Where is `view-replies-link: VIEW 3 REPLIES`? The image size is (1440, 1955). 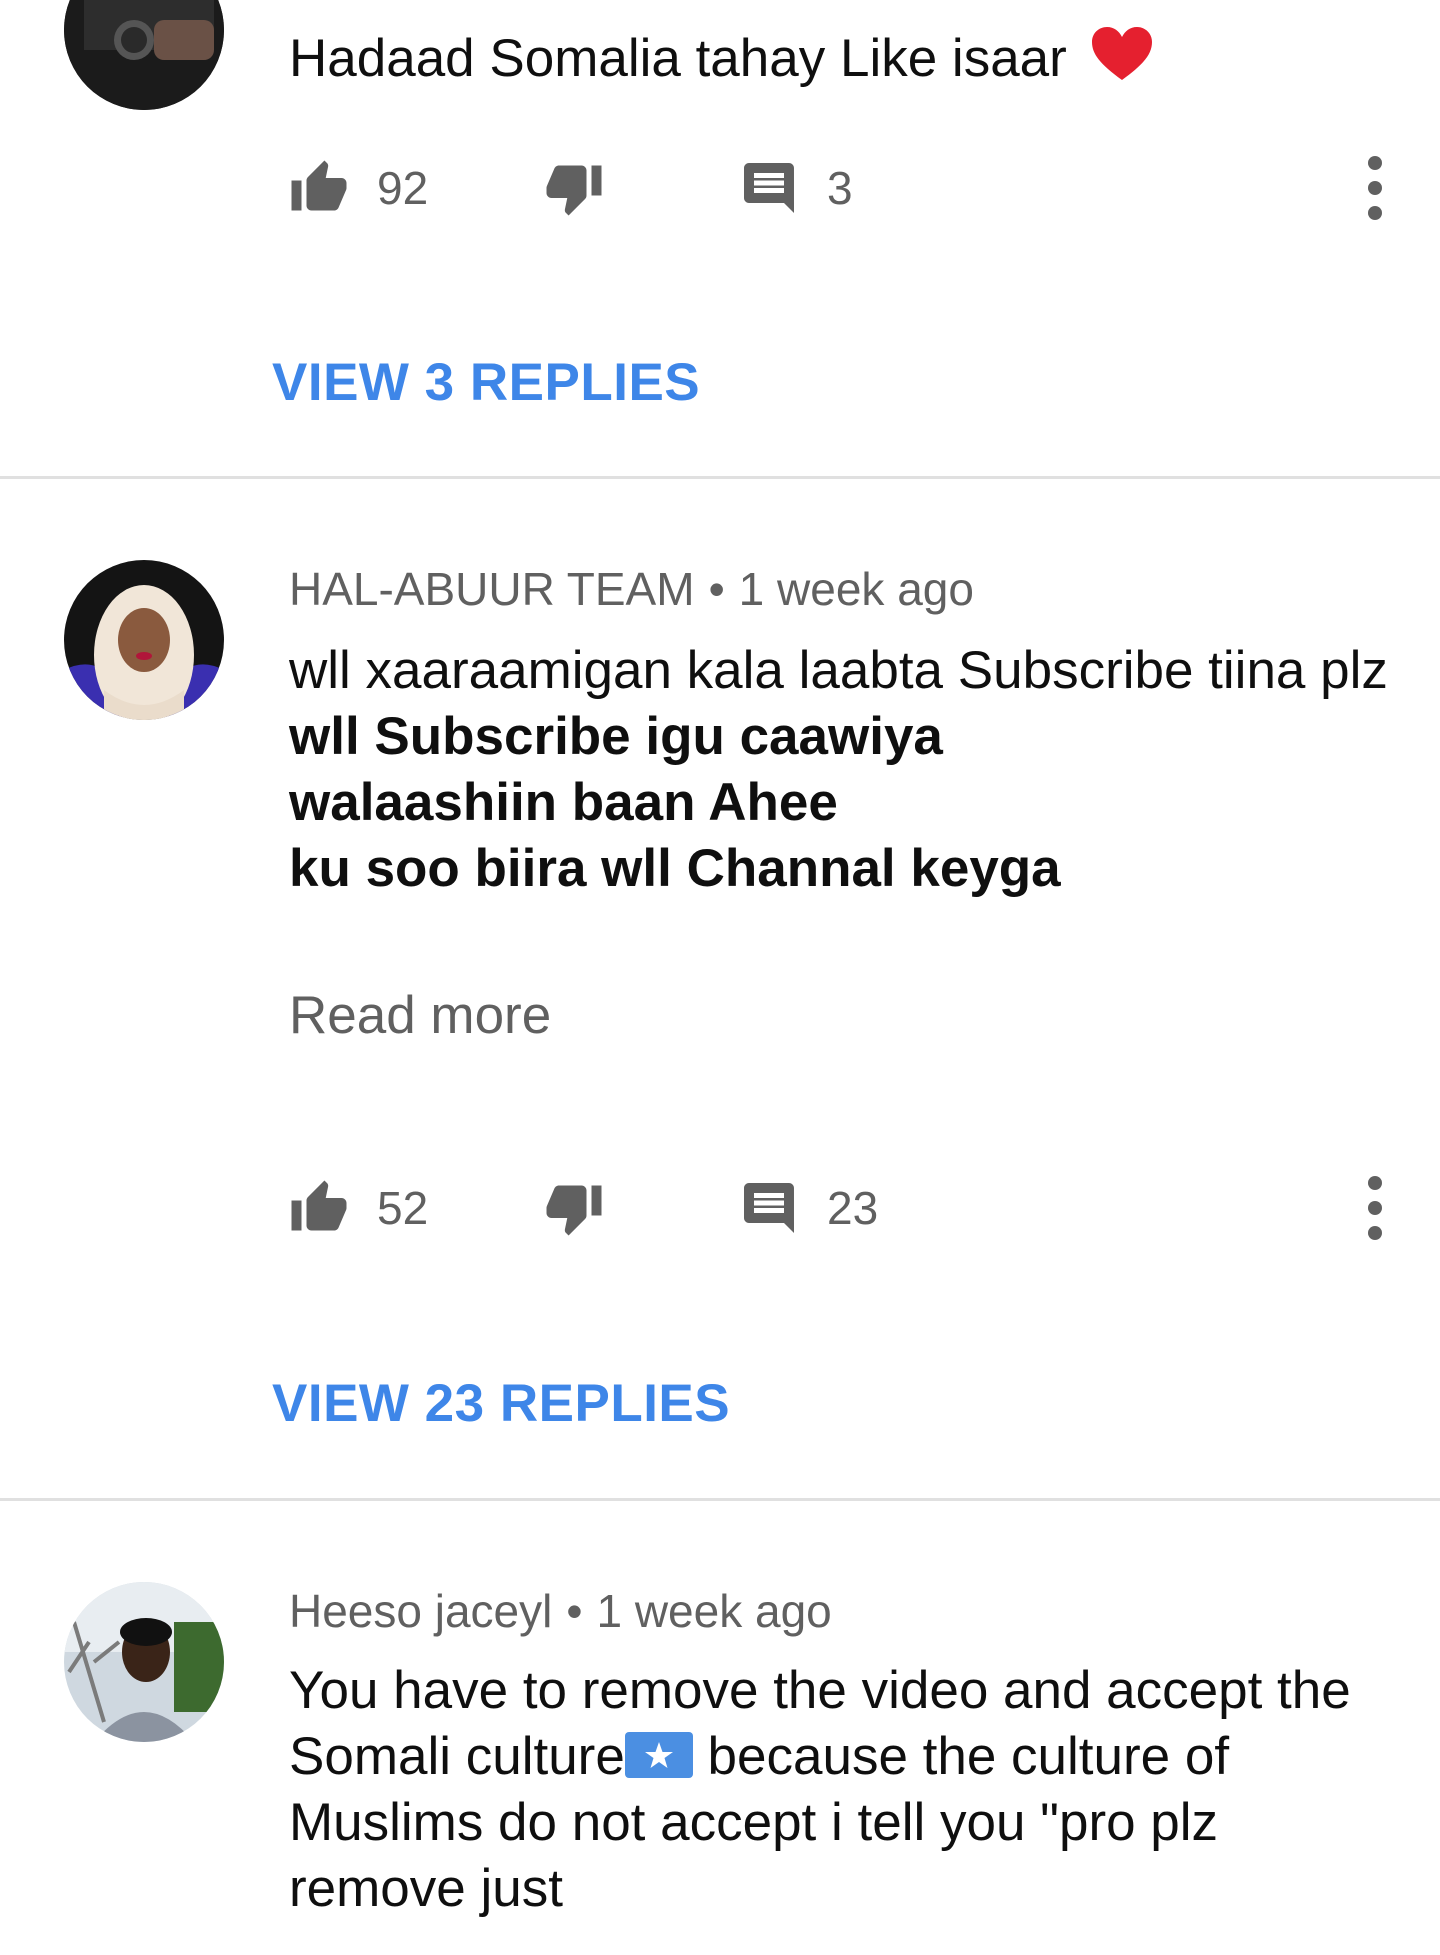 view-replies-link: VIEW 3 REPLIES is located at coordinates (486, 382).